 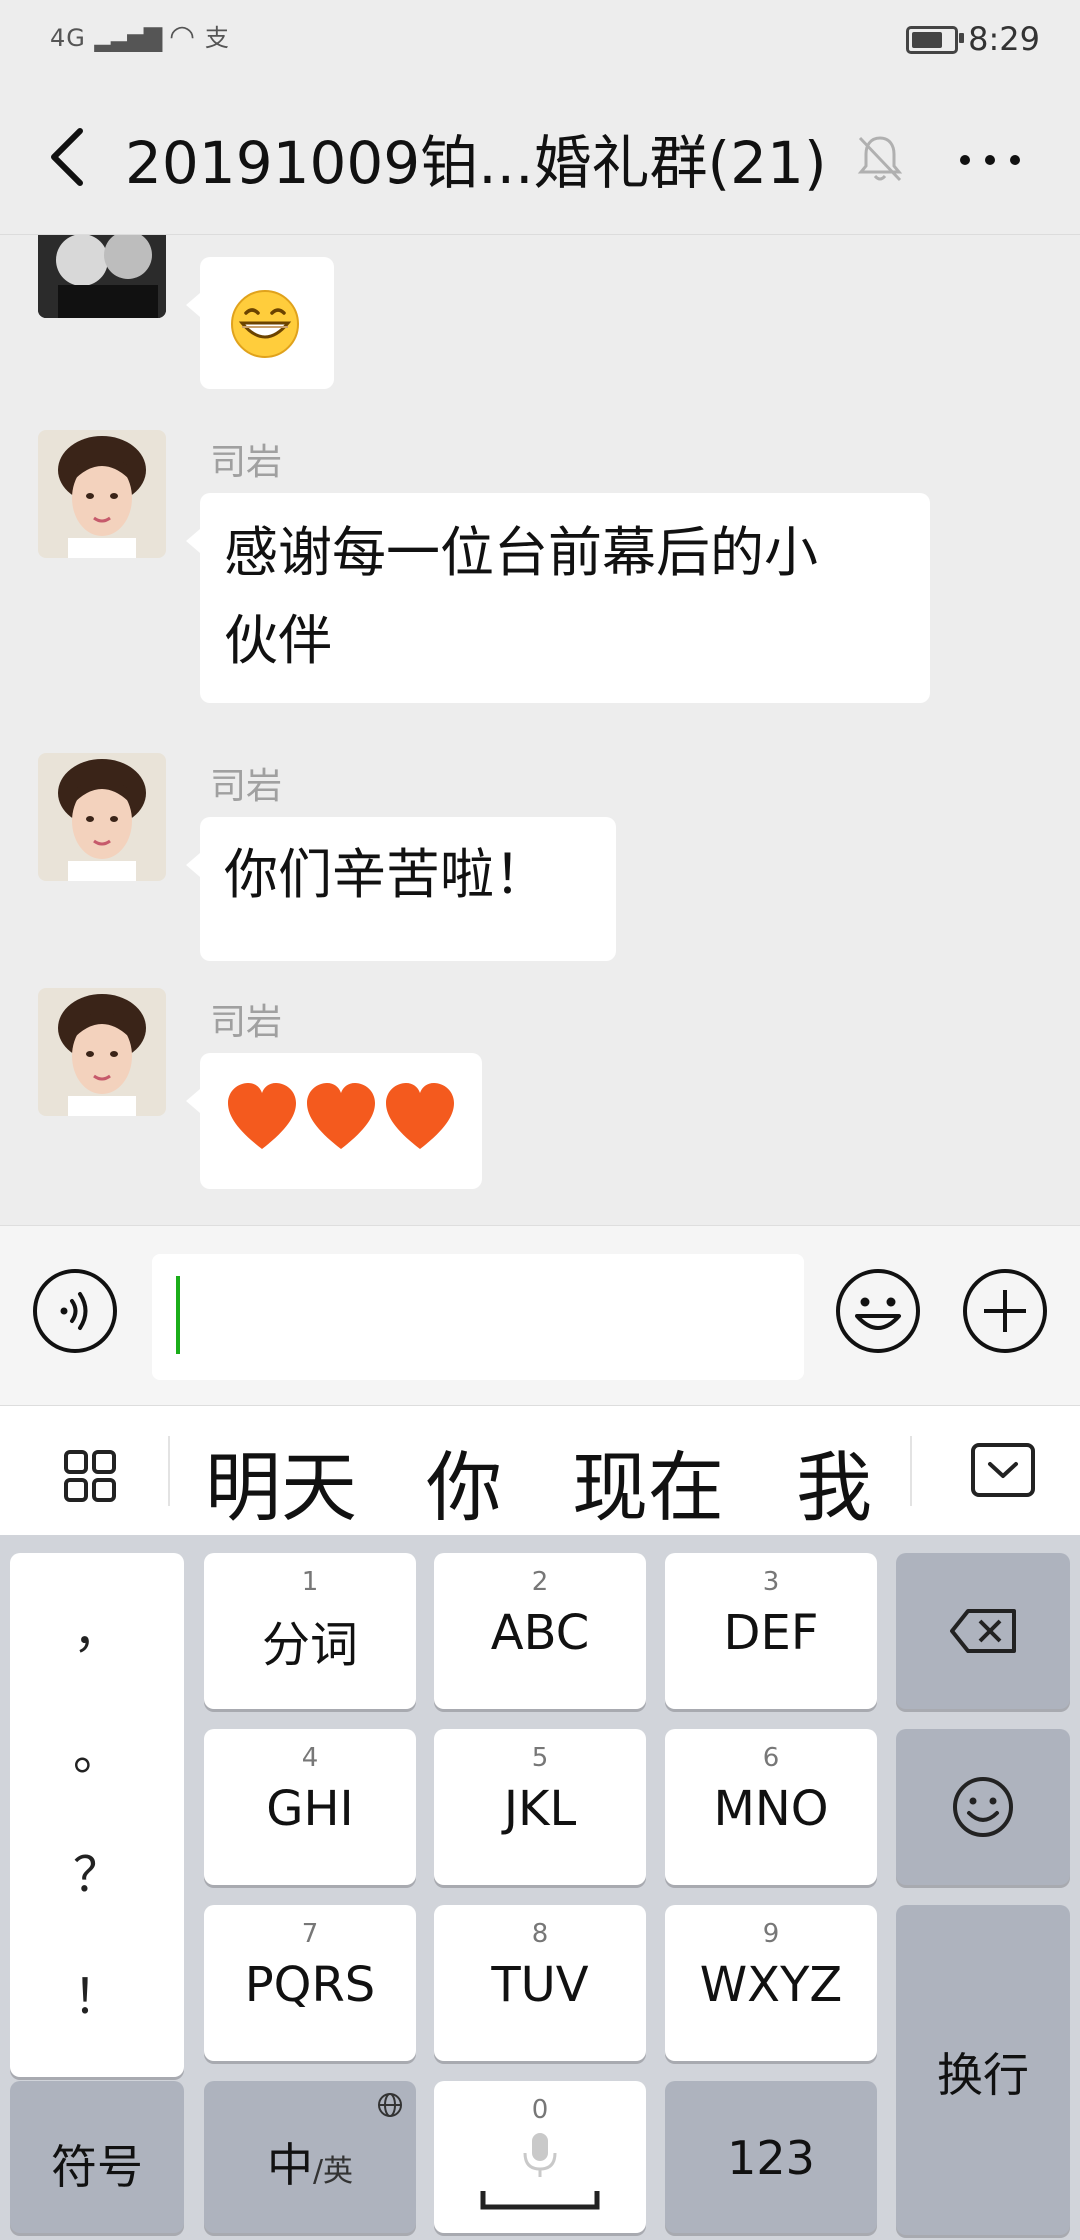 What do you see at coordinates (97, 1626) in the screenshot?
I see `punct-key: ，` at bounding box center [97, 1626].